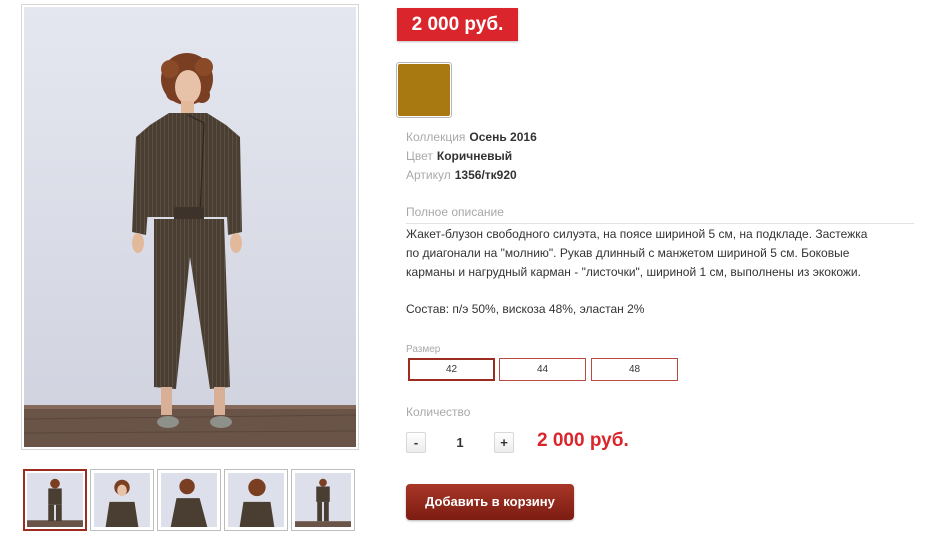 Image resolution: width=931 pixels, height=538 pixels. I want to click on description-divider, so click(660, 223).